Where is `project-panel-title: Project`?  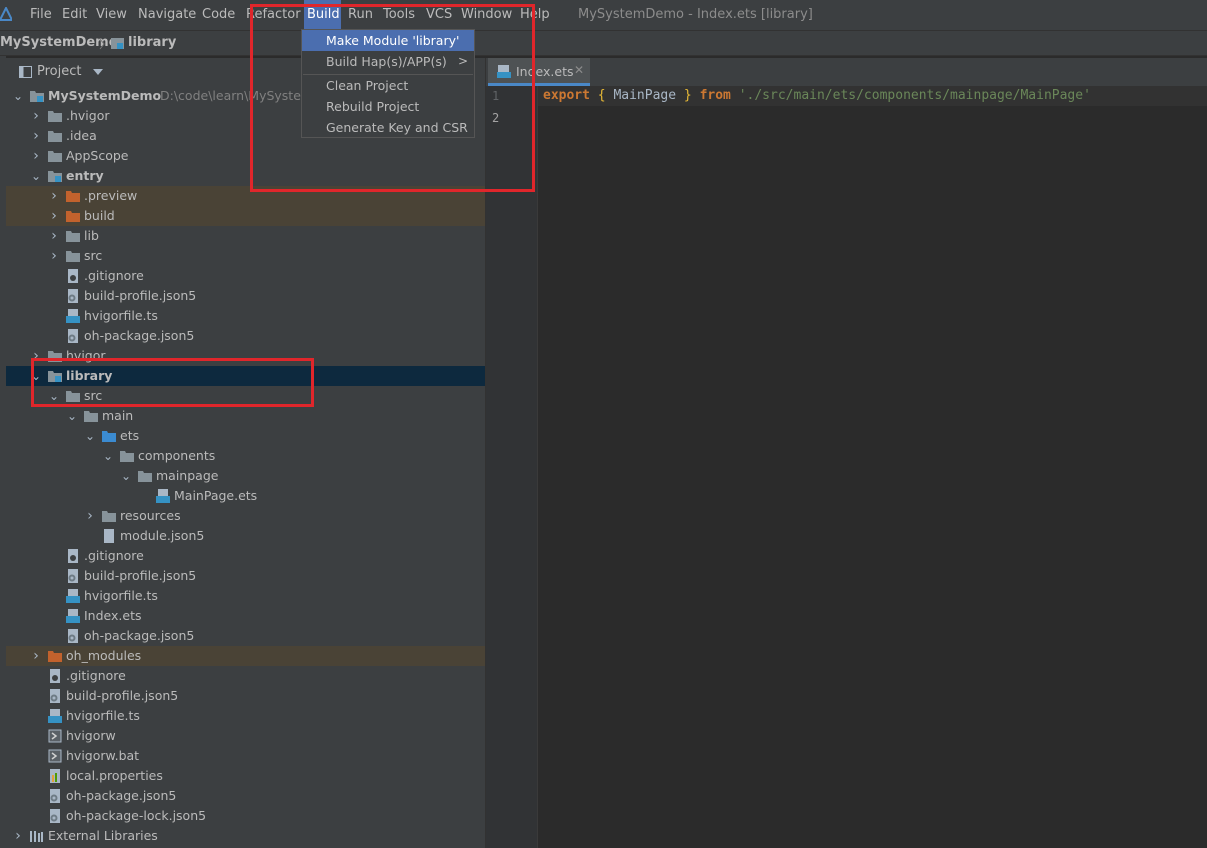
project-panel-title: Project is located at coordinates (59, 71).